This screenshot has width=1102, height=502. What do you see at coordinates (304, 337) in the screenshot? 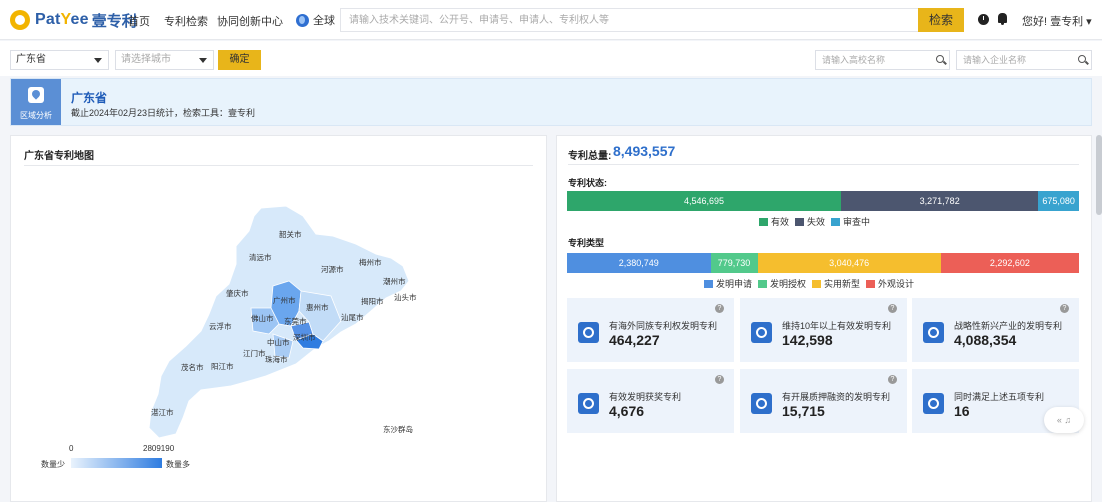
I see `map-label-shenzhen: 深圳市` at bounding box center [304, 337].